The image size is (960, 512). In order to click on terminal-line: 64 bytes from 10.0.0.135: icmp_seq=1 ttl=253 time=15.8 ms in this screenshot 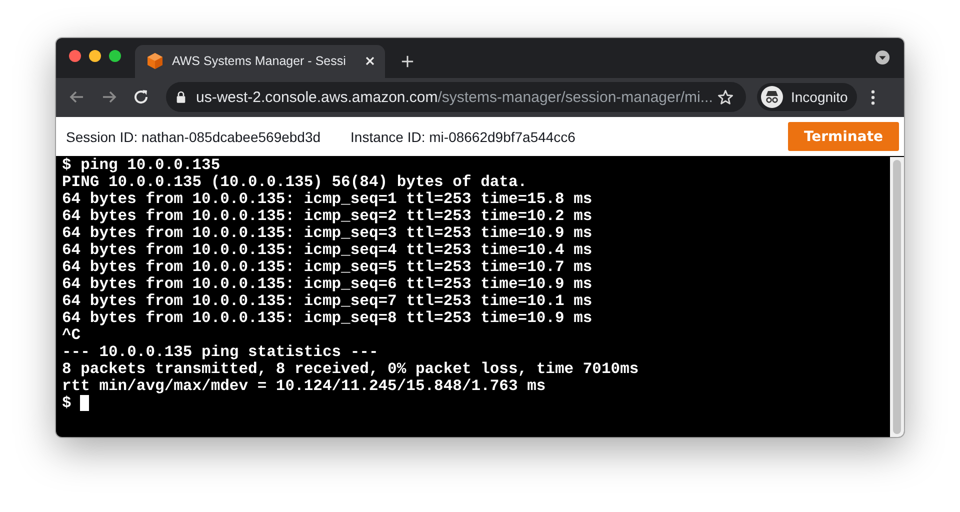, I will do `click(328, 199)`.